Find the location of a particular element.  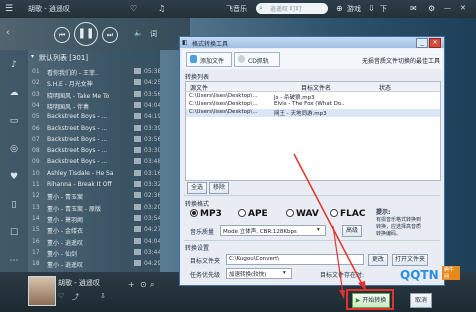

watermark-text: QQTN is located at coordinates (419, 275).